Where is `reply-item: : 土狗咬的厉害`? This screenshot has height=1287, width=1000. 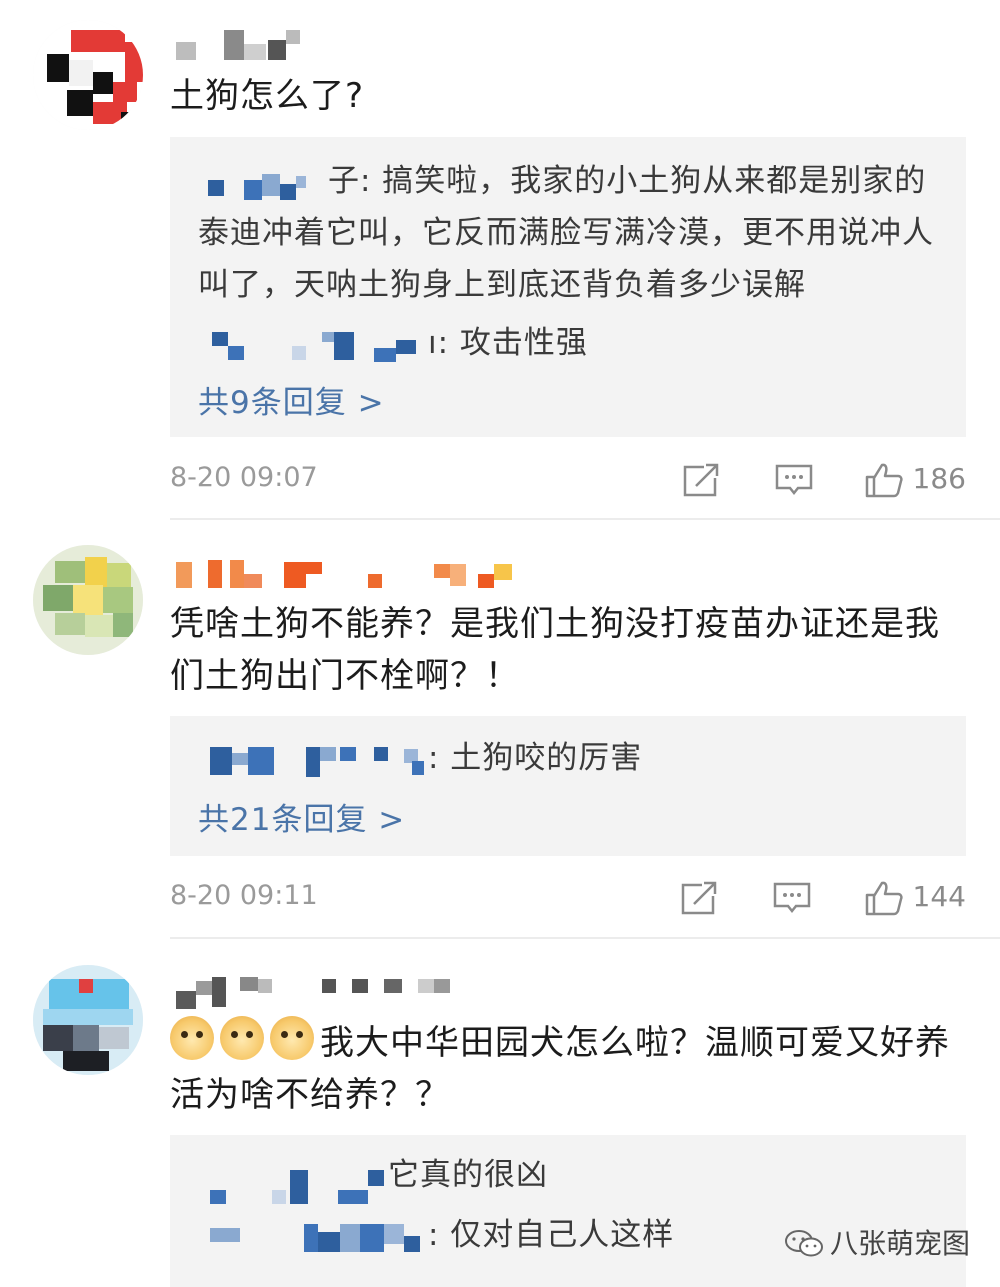
reply-item: : 土狗咬的厉害 is located at coordinates (573, 758).